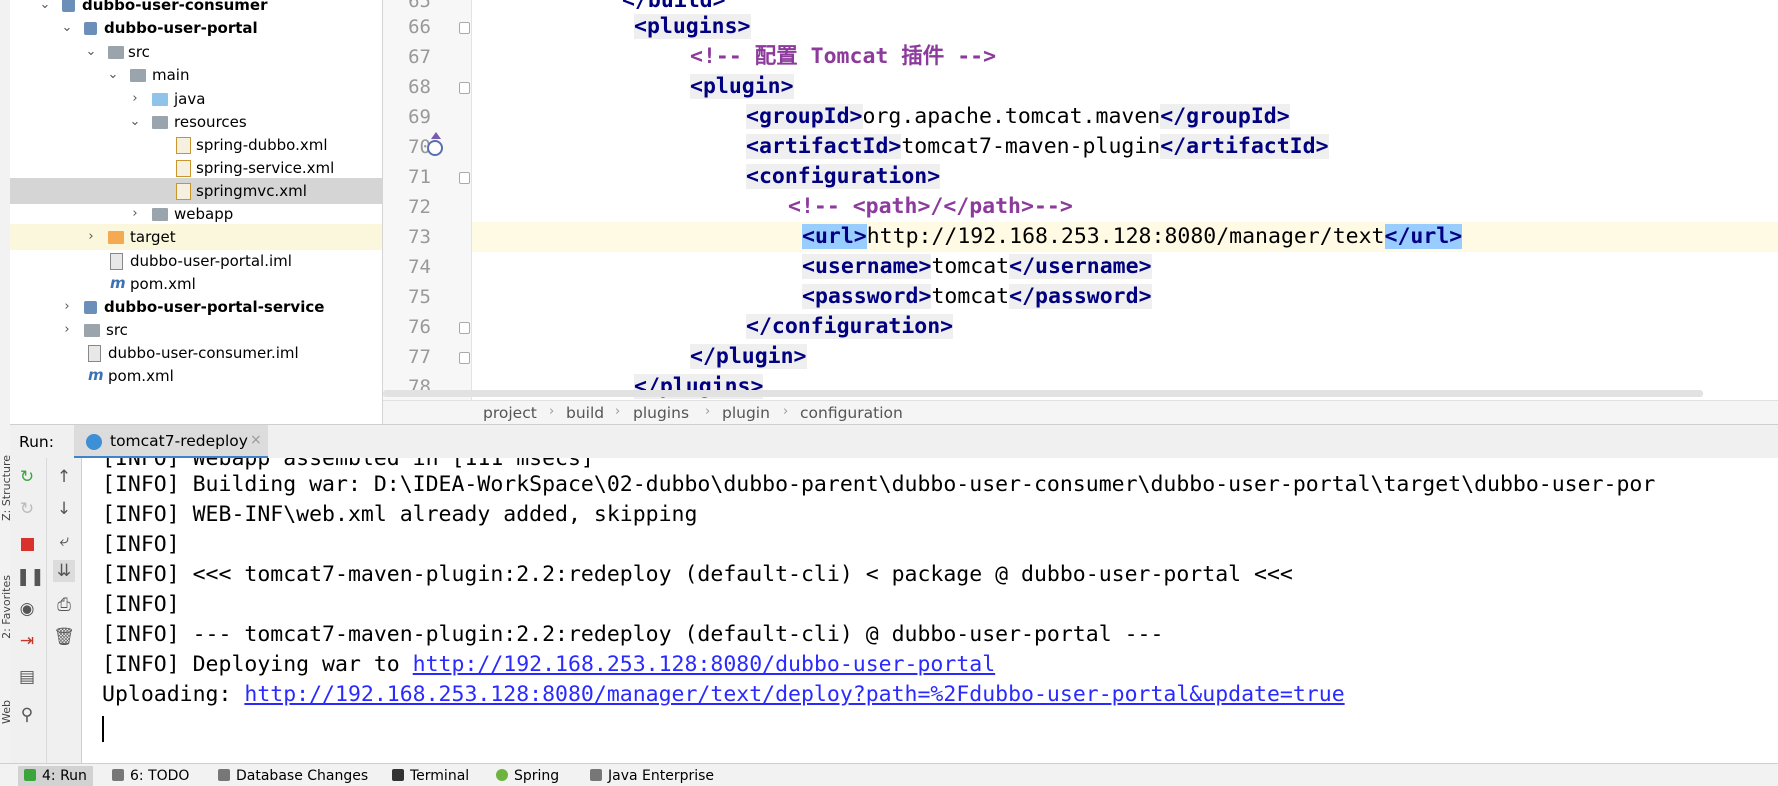 The width and height of the screenshot is (1778, 786). What do you see at coordinates (27, 545) in the screenshot?
I see `stop-button` at bounding box center [27, 545].